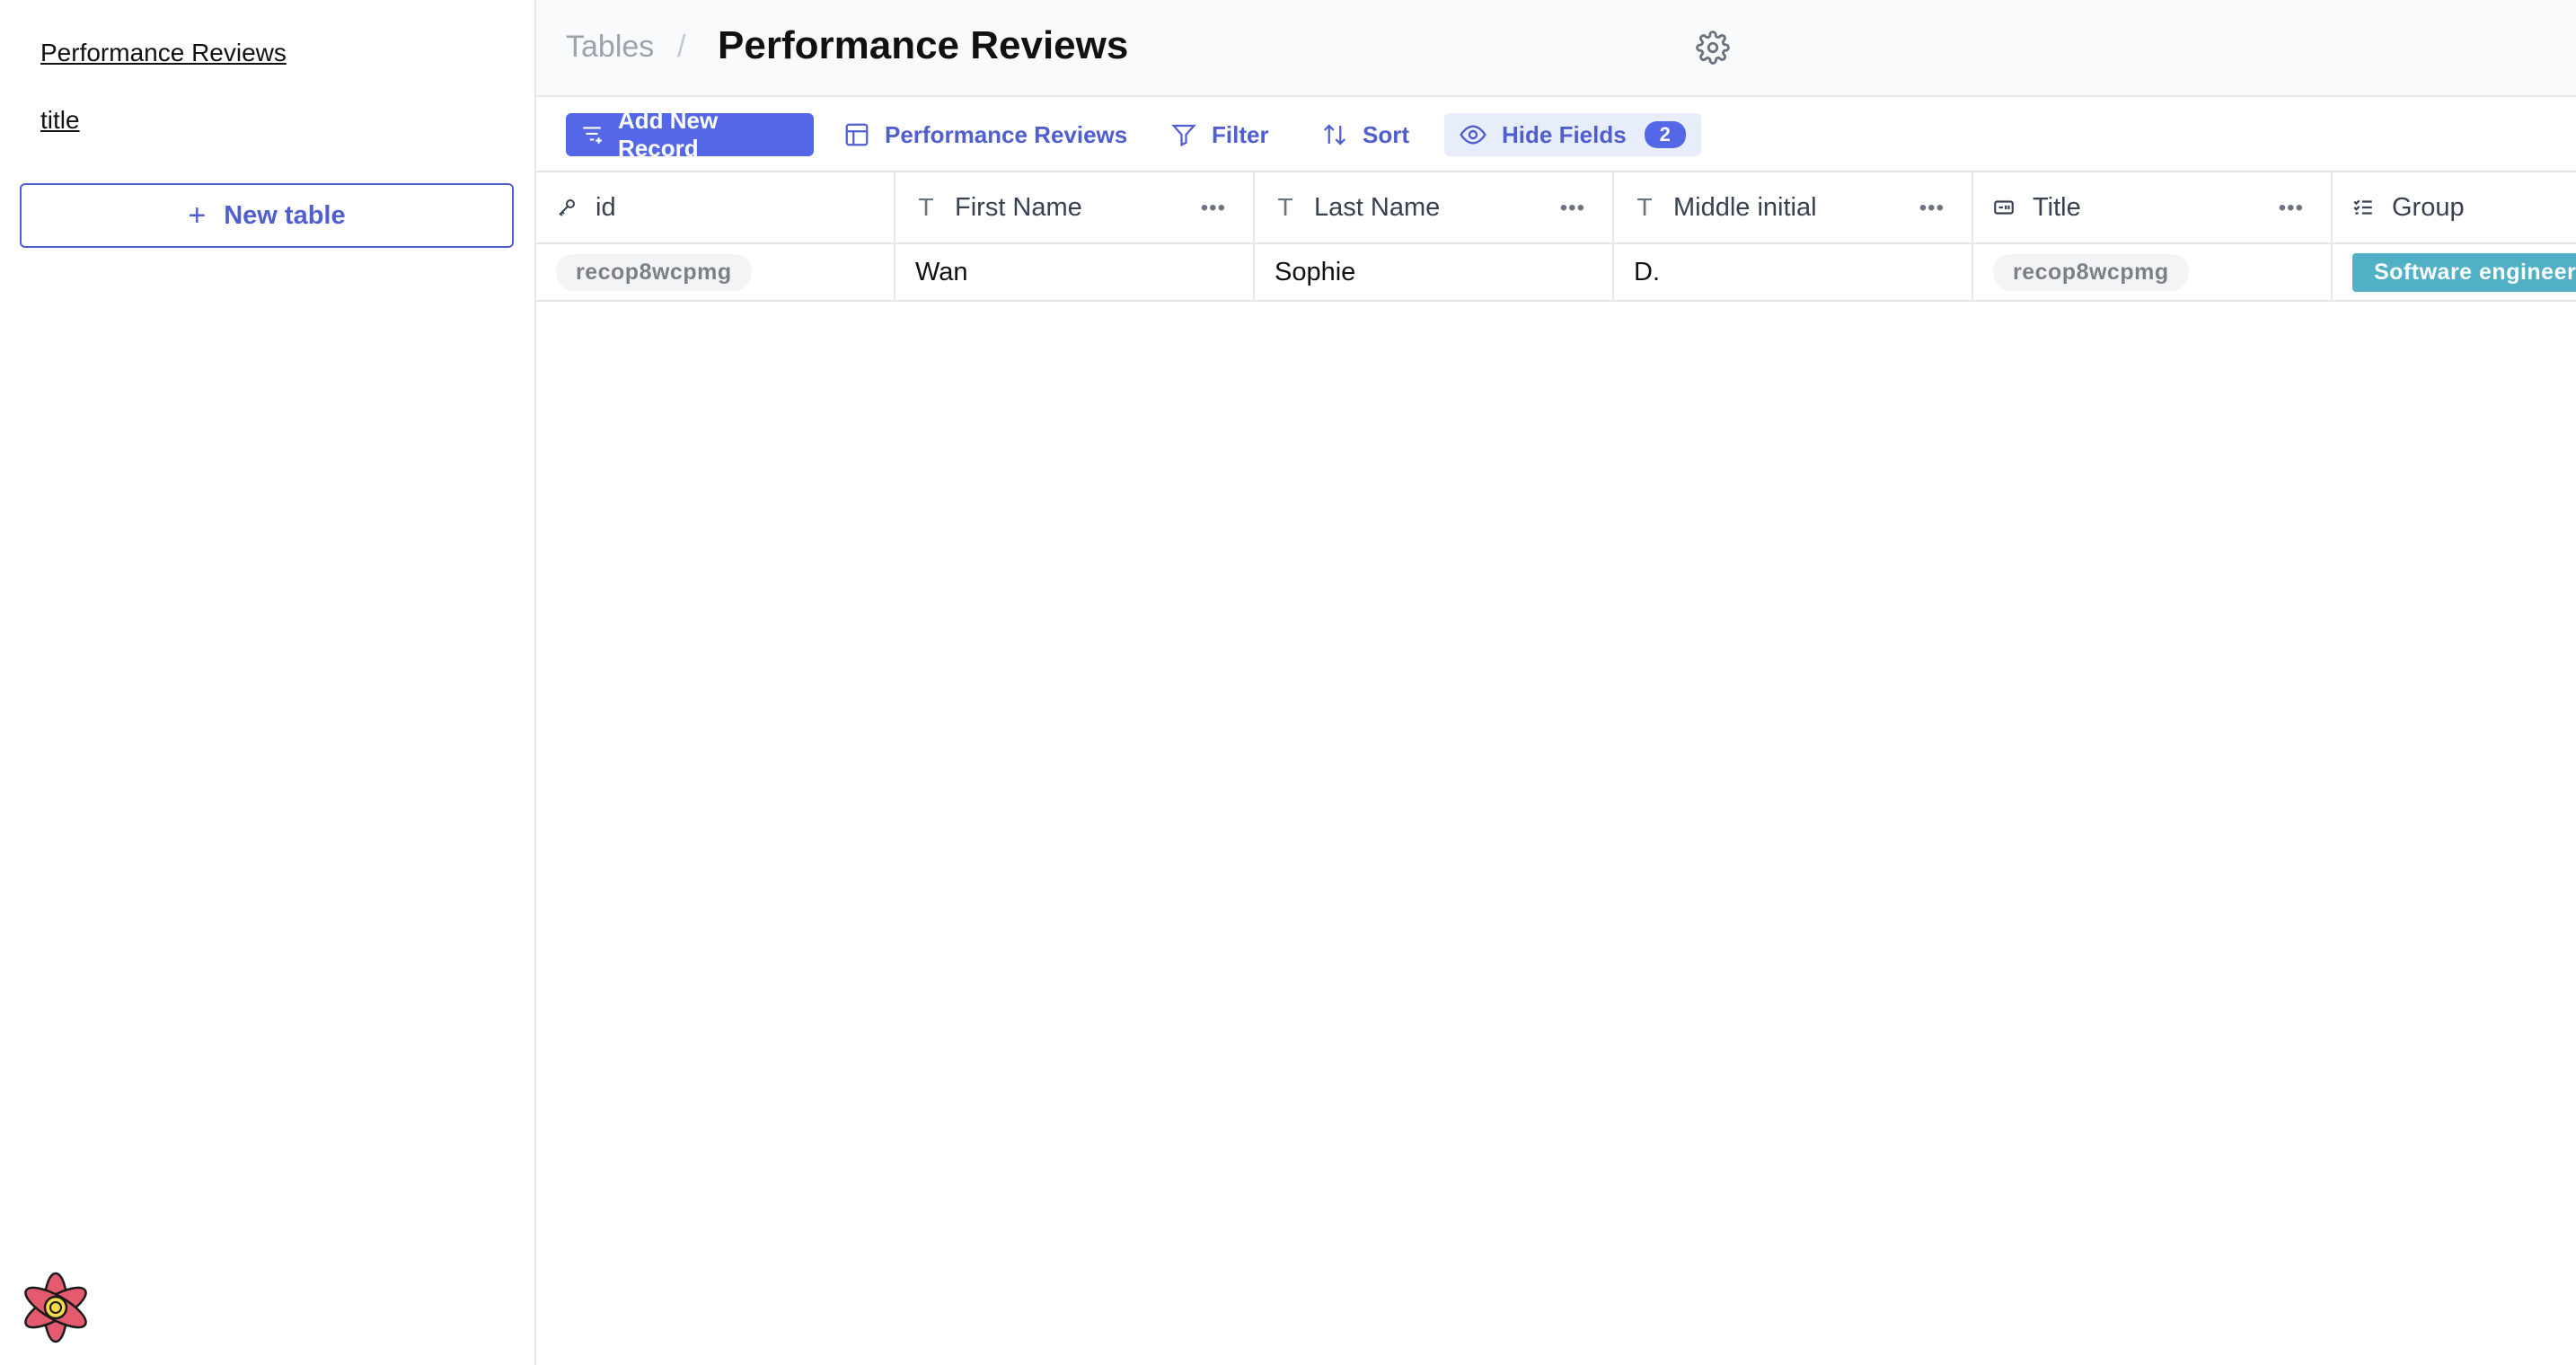 The image size is (2576, 1365). What do you see at coordinates (1745, 207) in the screenshot?
I see `column-label: Middle initial` at bounding box center [1745, 207].